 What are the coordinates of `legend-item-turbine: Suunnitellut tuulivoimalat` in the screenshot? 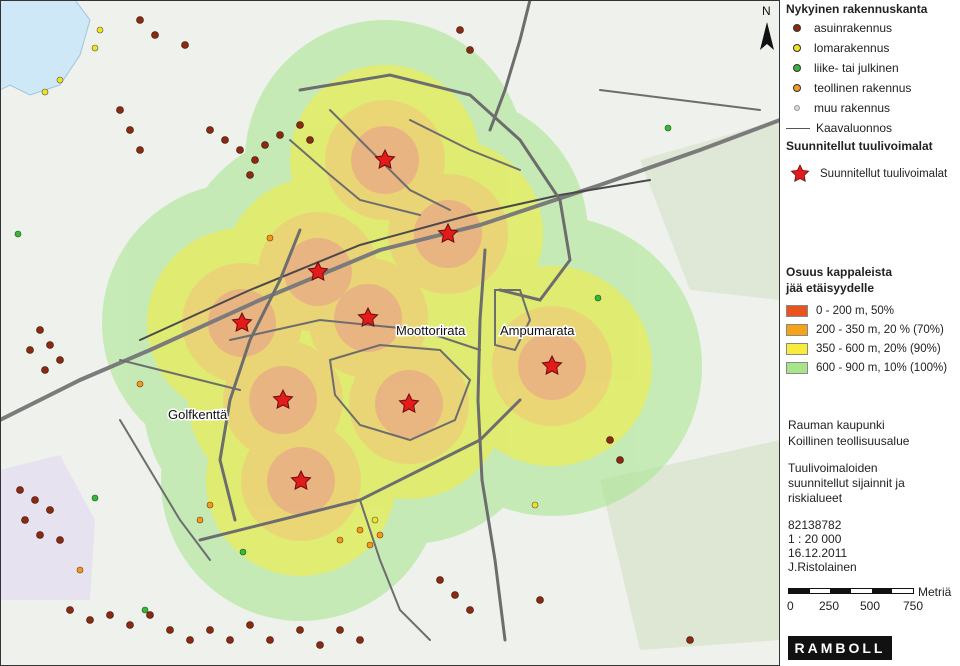 It's located at (868, 174).